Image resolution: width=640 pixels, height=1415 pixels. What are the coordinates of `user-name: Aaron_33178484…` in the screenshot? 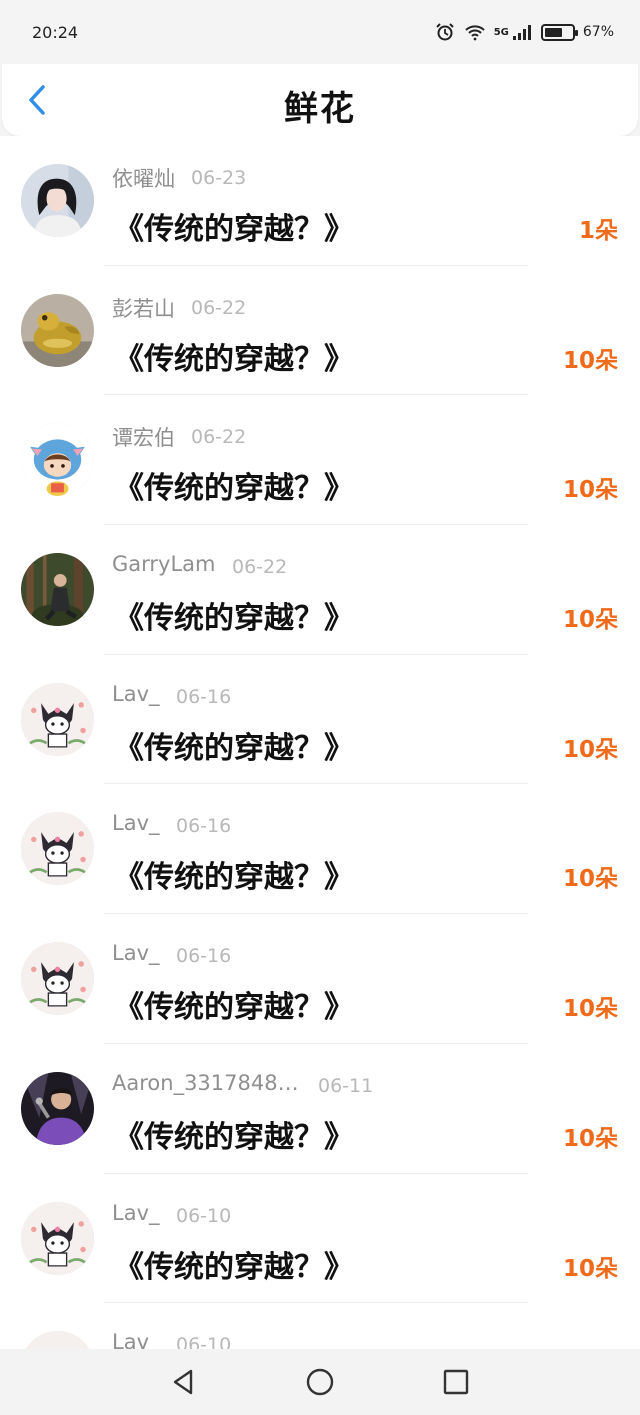 It's located at (207, 1083).